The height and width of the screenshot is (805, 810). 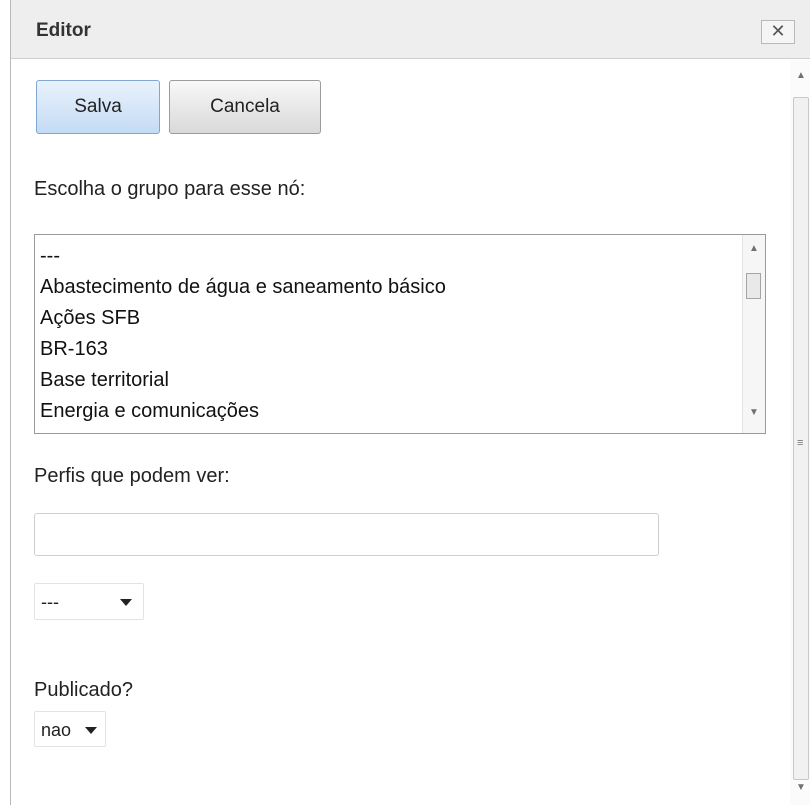 I want to click on dialog-title: Editor, so click(x=63, y=30).